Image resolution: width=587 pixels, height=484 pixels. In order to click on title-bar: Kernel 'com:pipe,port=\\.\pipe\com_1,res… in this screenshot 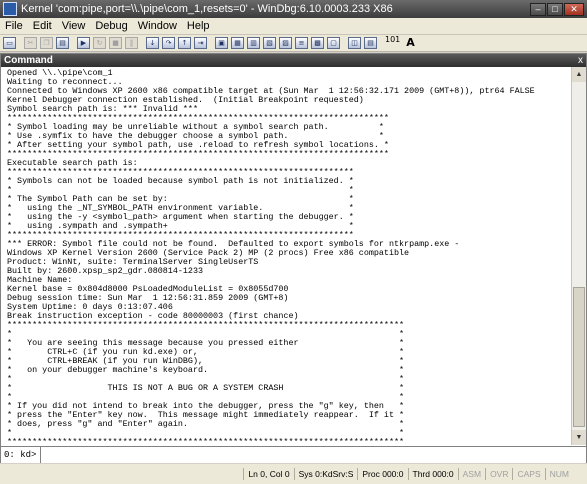, I will do `click(293, 9)`.